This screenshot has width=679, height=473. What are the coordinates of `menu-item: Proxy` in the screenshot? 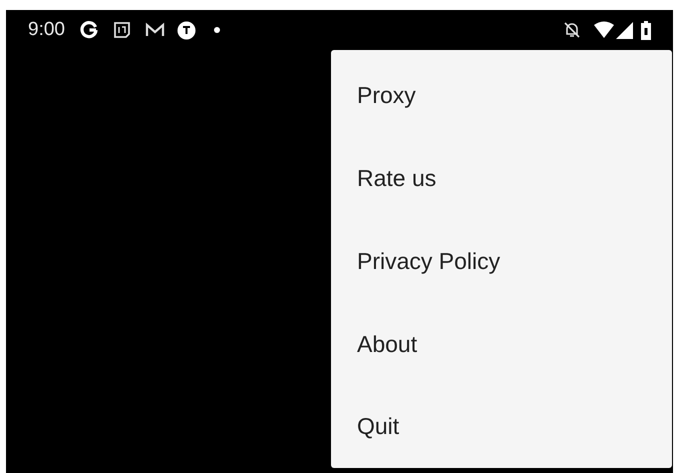 It's located at (501, 95).